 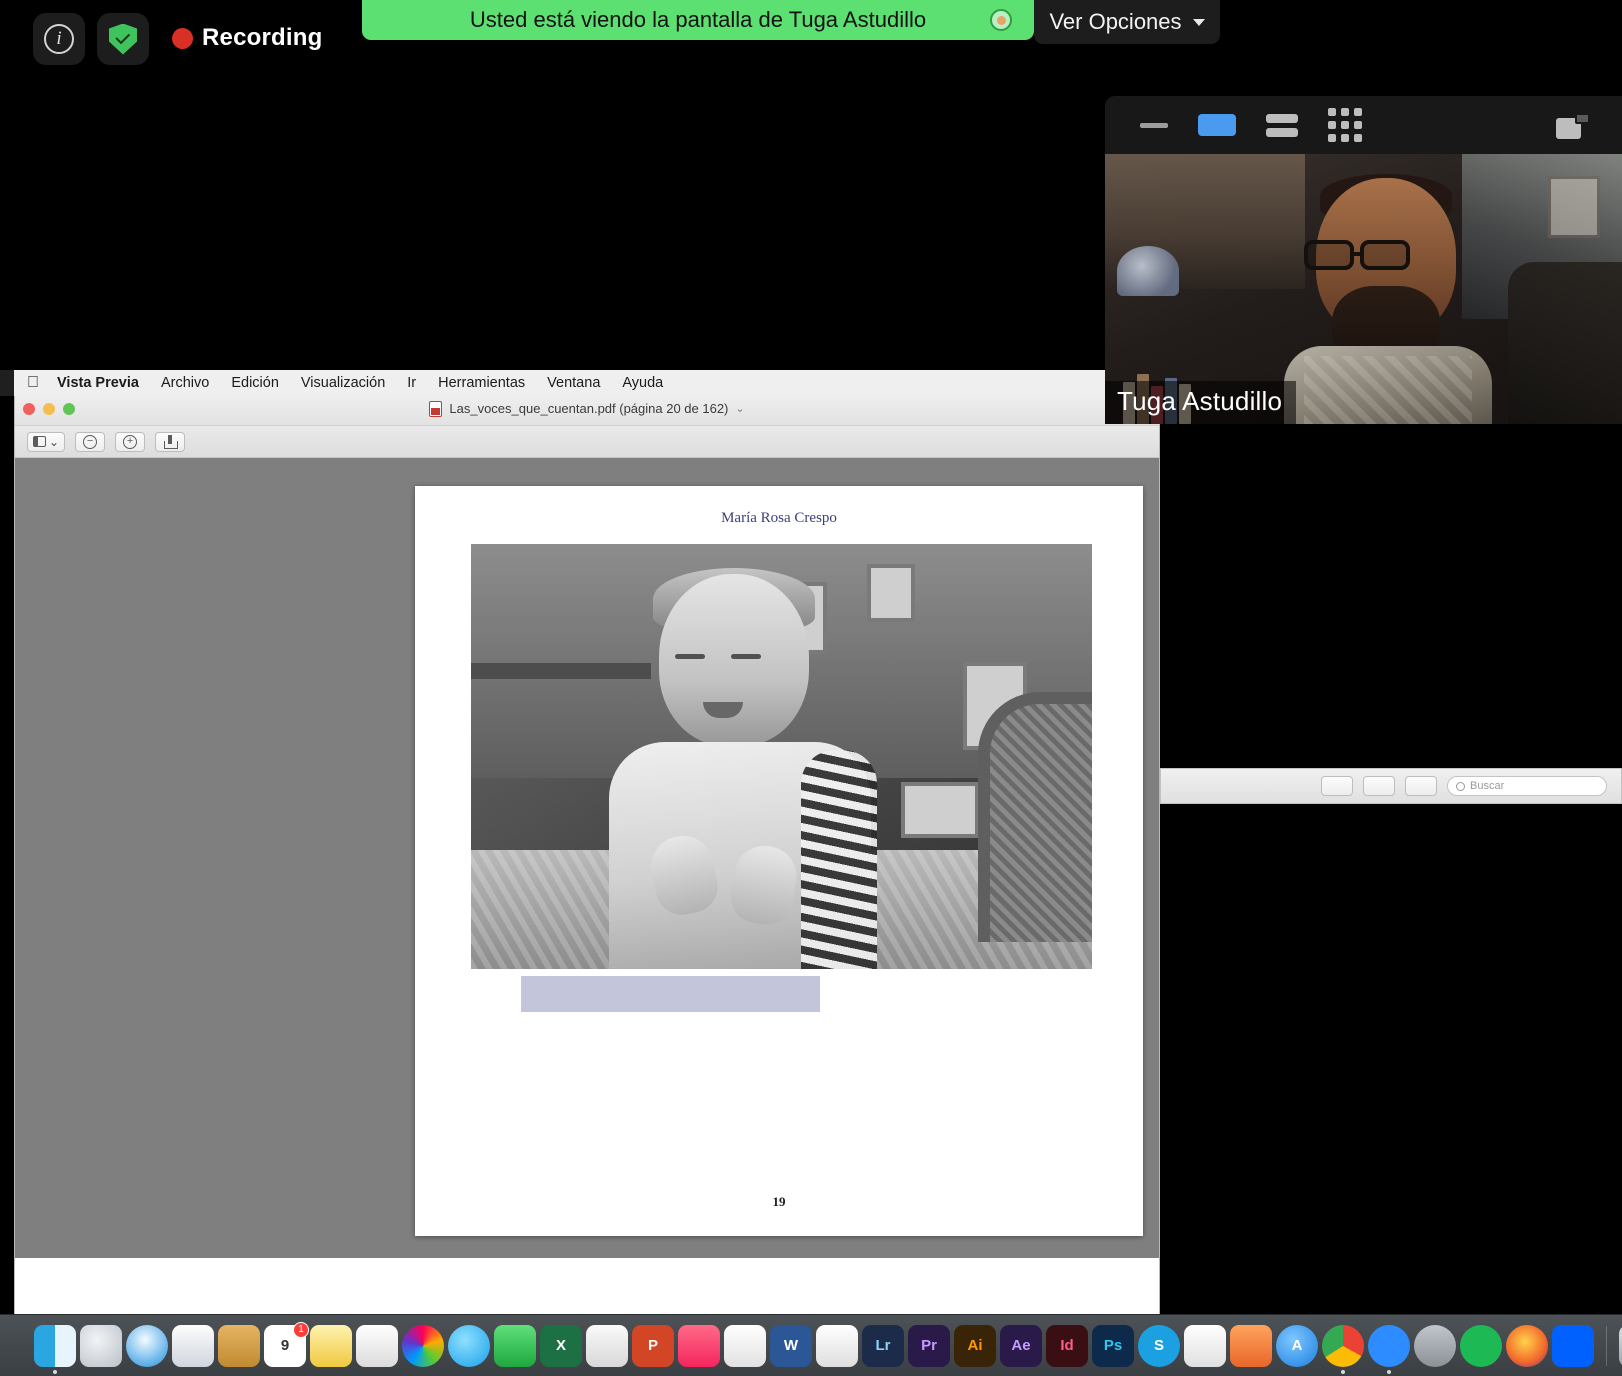 I want to click on dock-item-premiere-pro: Pr, so click(x=929, y=1345).